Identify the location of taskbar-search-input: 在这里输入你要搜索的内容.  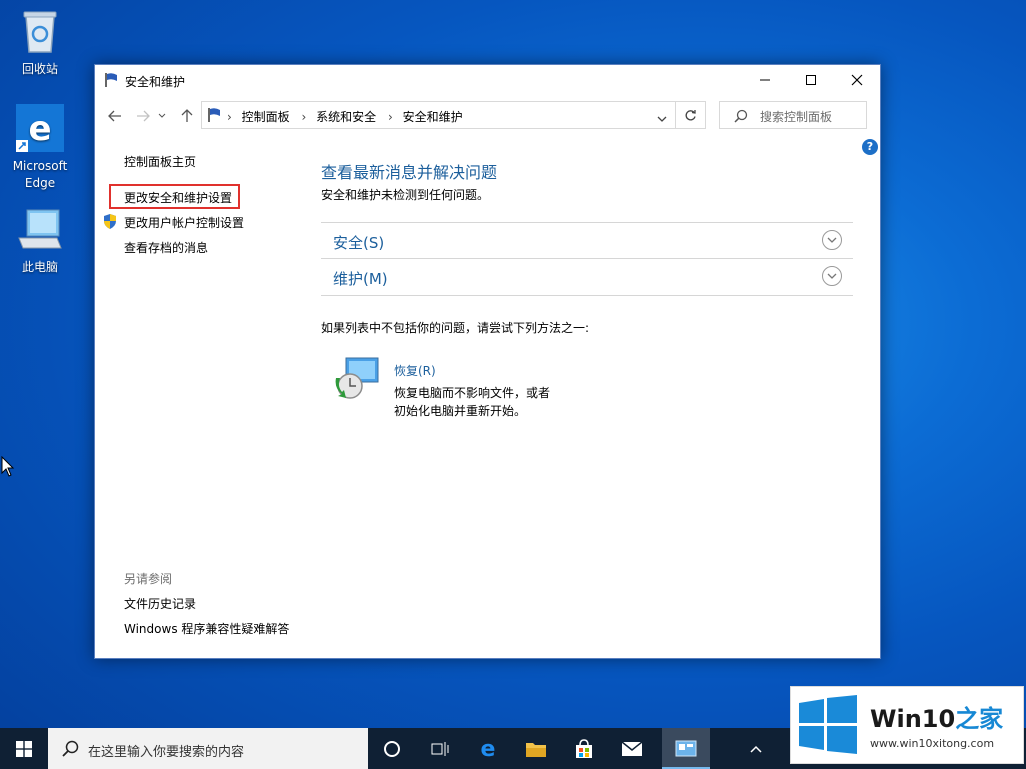
(208, 748).